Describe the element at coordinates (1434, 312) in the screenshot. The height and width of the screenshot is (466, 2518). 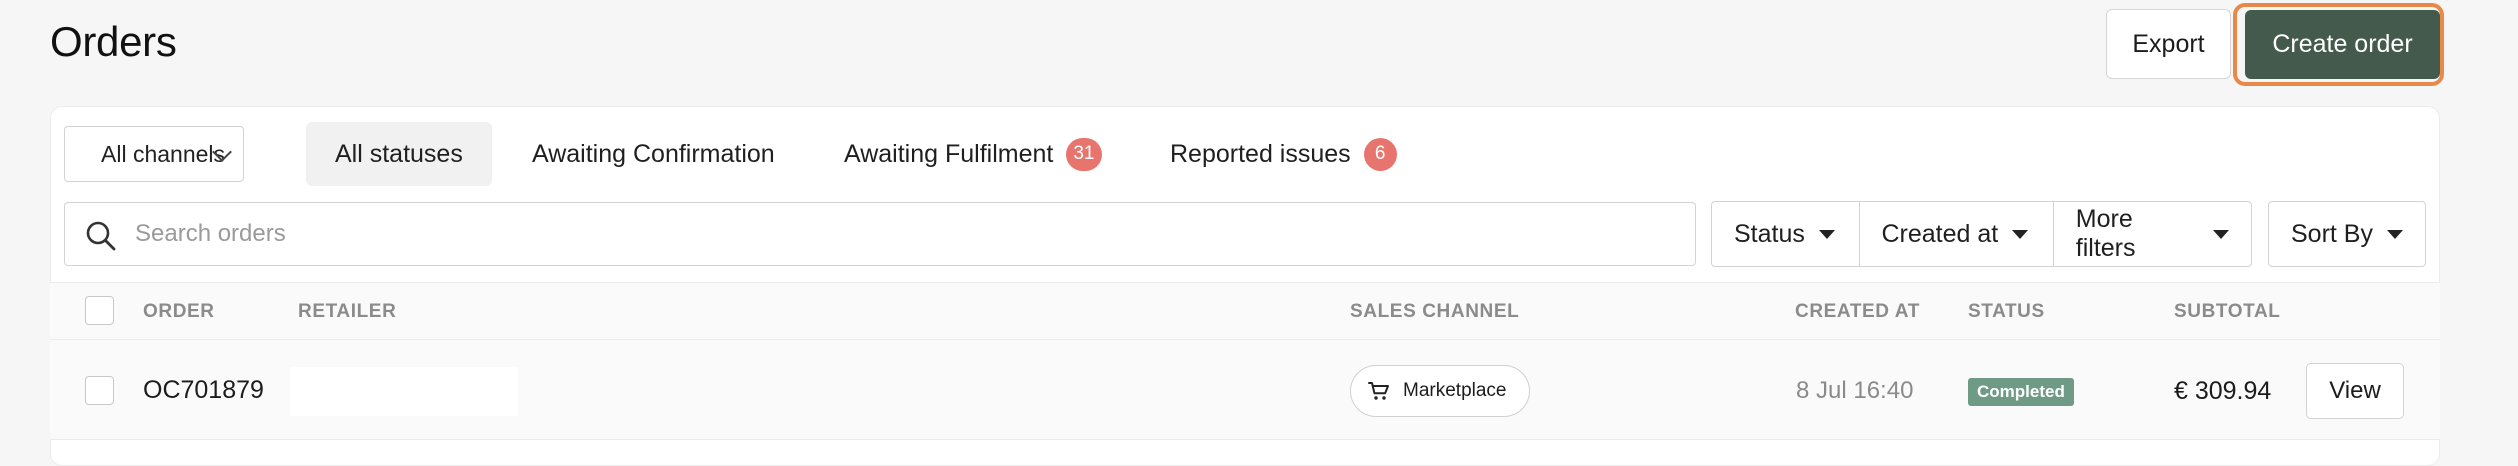
I see `column-header-sales-channel: SALES CHANNEL` at that location.